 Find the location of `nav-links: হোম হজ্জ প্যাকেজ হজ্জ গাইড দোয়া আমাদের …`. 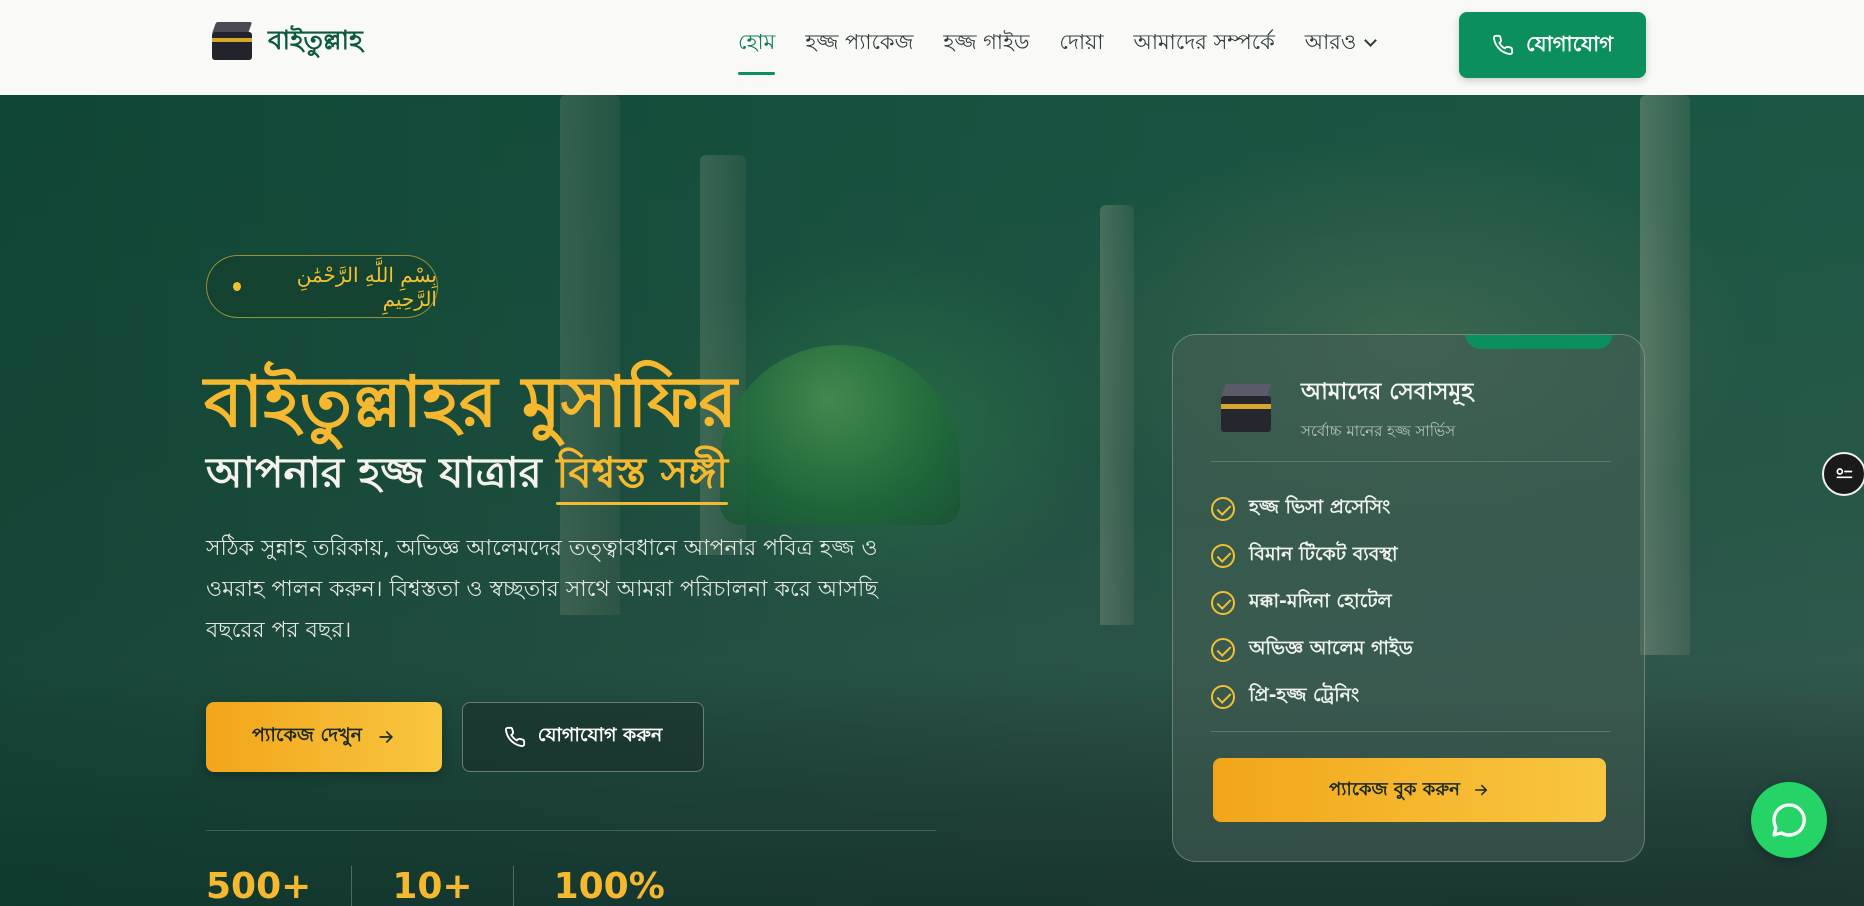

nav-links: হোম হজ্জ প্যাকেজ হজ্জ গাইড দোয়া আমাদের … is located at coordinates (1058, 50).